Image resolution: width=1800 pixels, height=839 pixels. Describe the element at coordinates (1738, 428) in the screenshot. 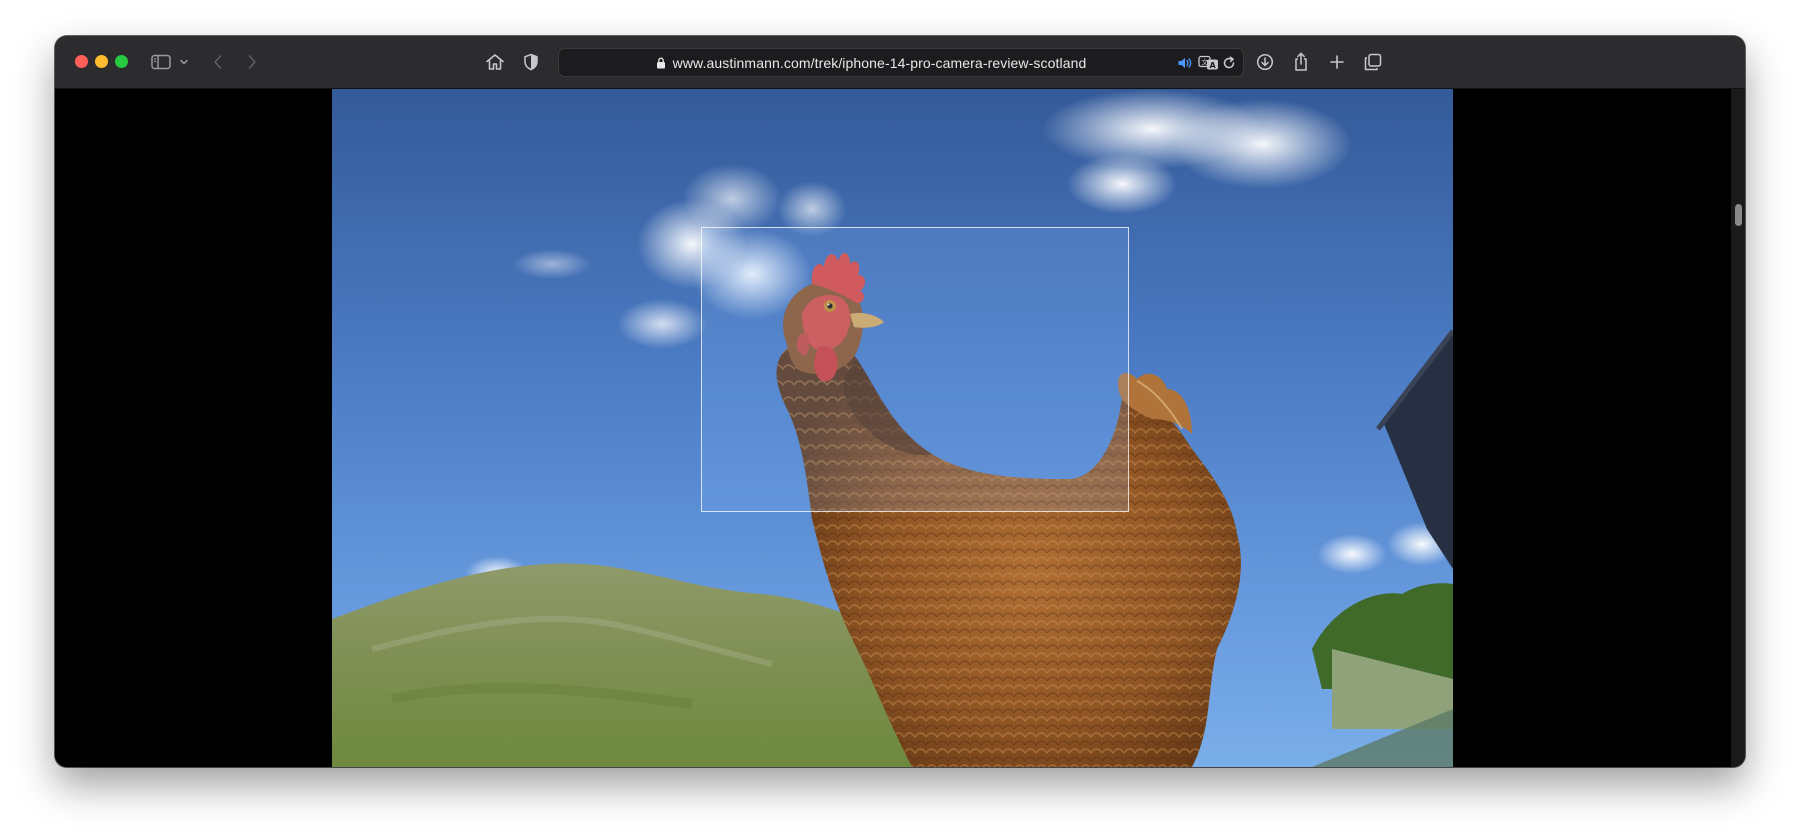

I see `scrollbar` at that location.